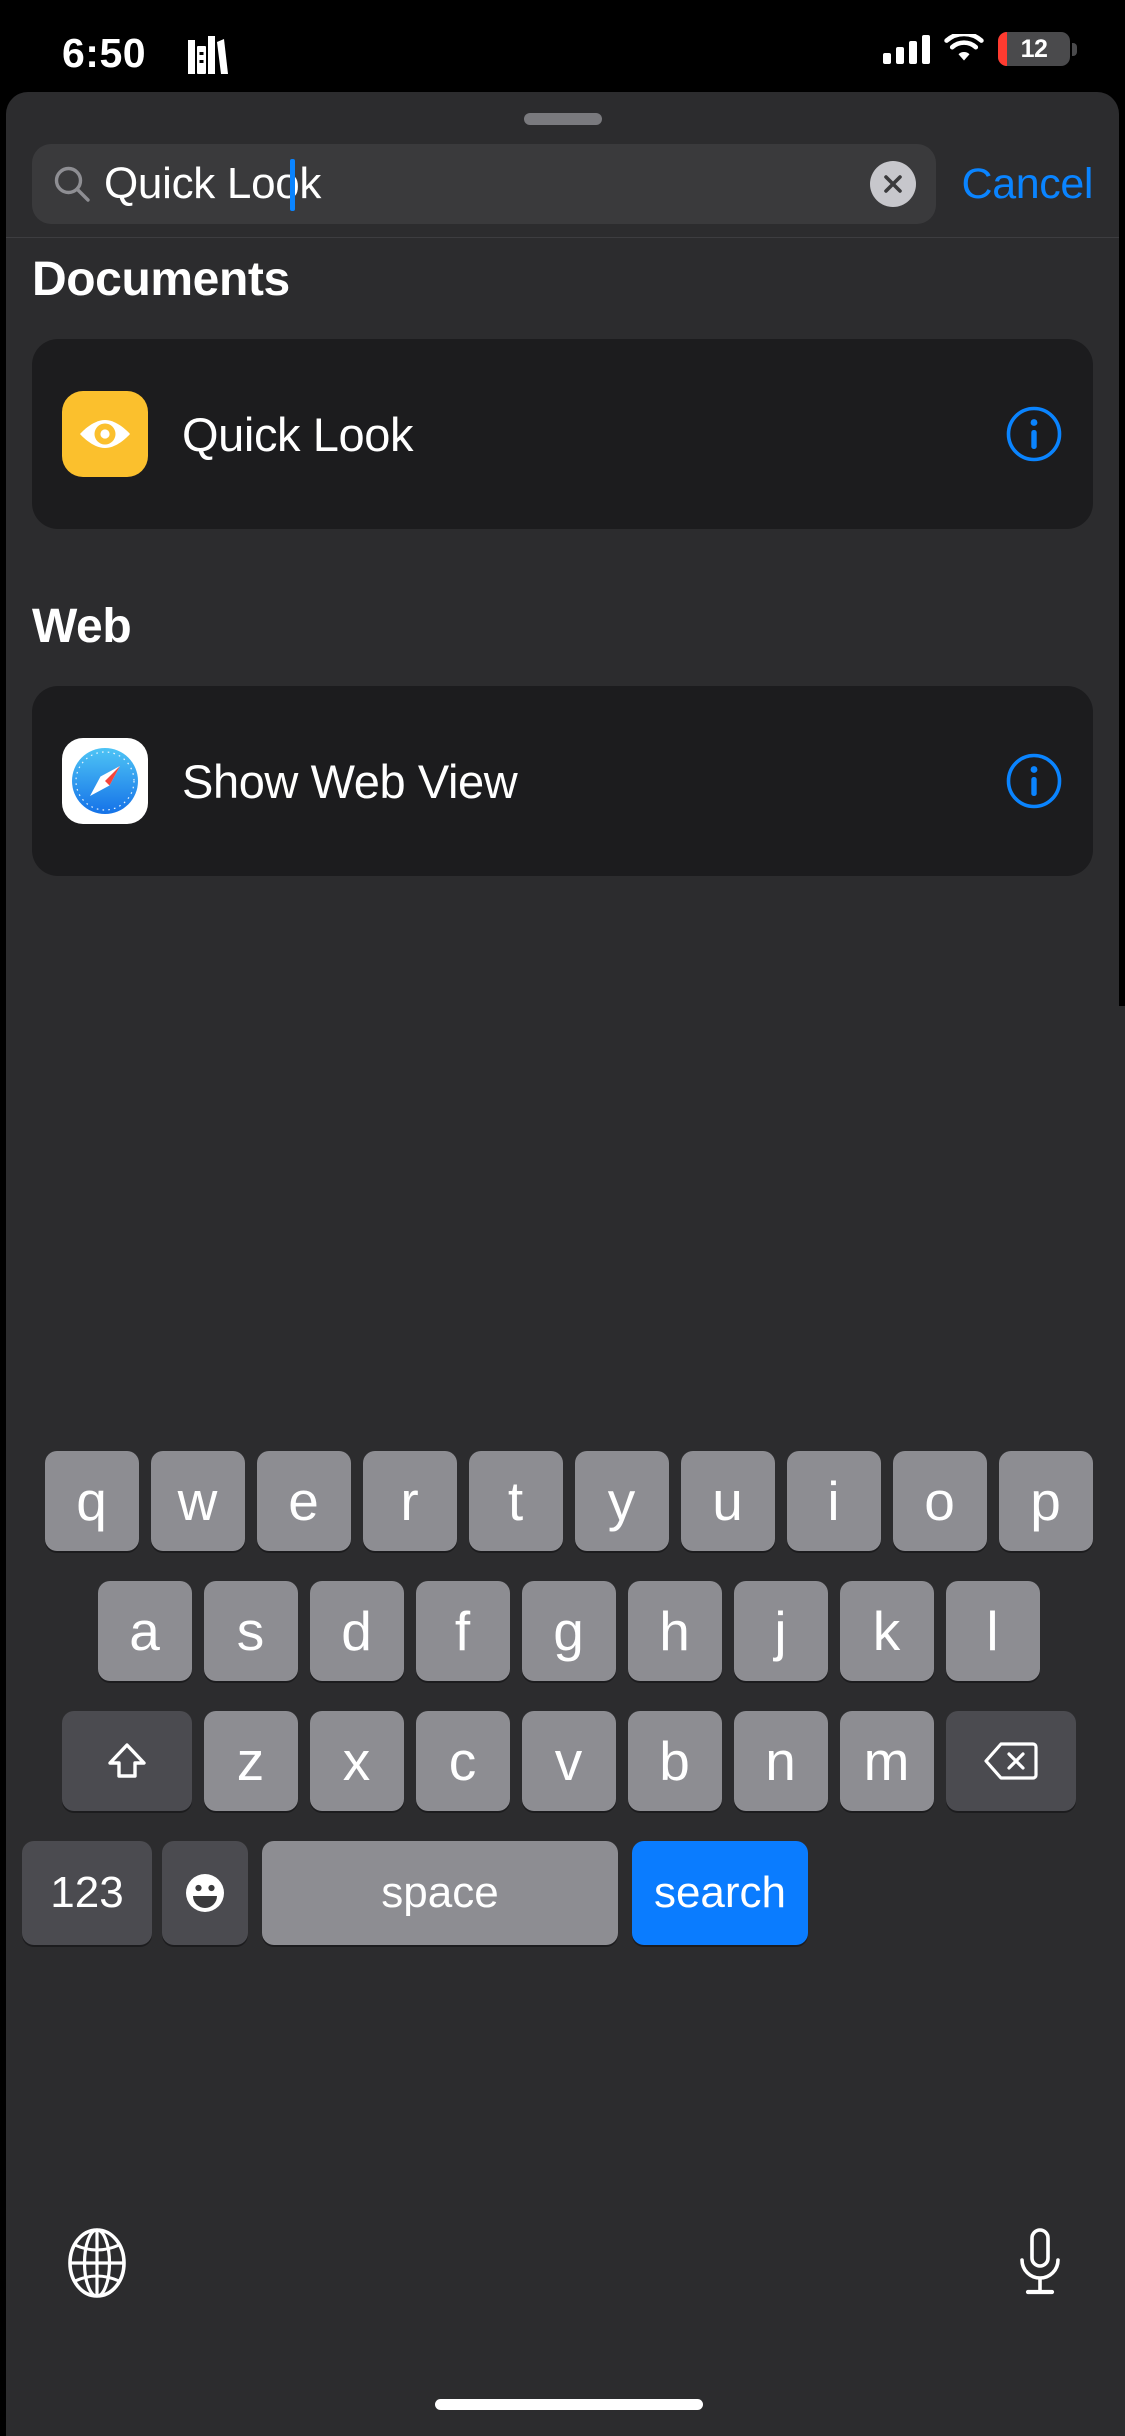 The image size is (1125, 2436). Describe the element at coordinates (886, 1631) in the screenshot. I see `key-k: k` at that location.